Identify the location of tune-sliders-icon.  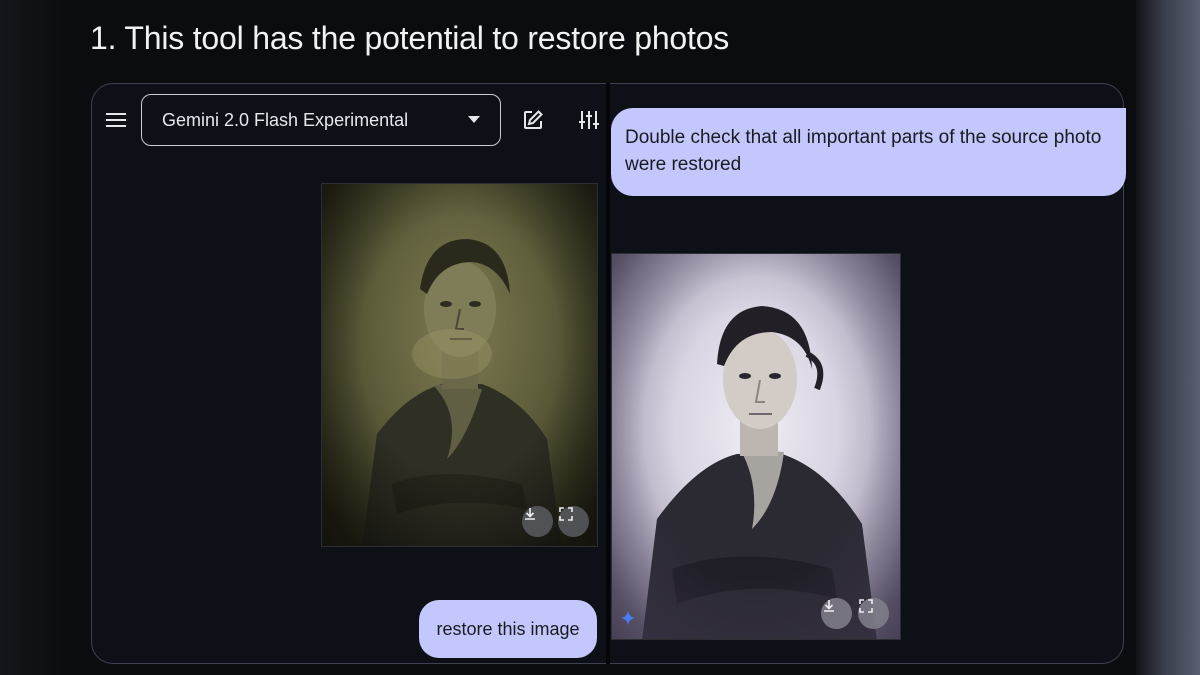
(589, 120).